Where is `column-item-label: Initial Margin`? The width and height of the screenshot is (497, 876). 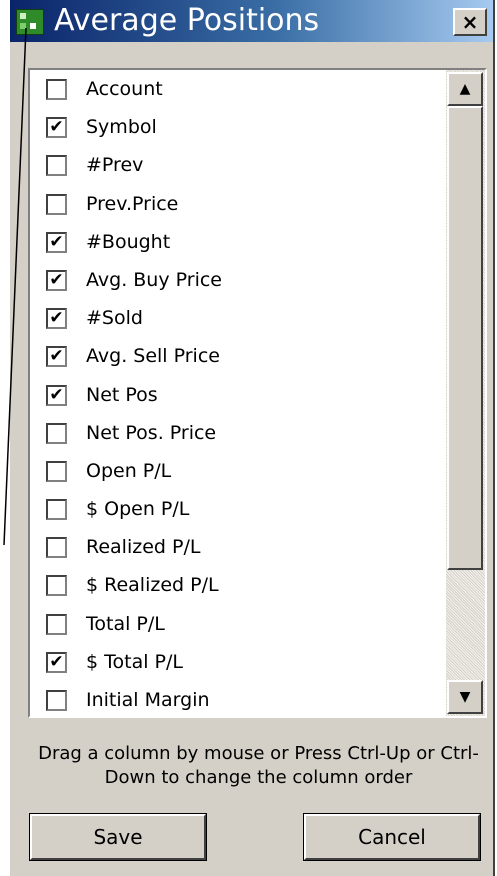
column-item-label: Initial Margin is located at coordinates (148, 700).